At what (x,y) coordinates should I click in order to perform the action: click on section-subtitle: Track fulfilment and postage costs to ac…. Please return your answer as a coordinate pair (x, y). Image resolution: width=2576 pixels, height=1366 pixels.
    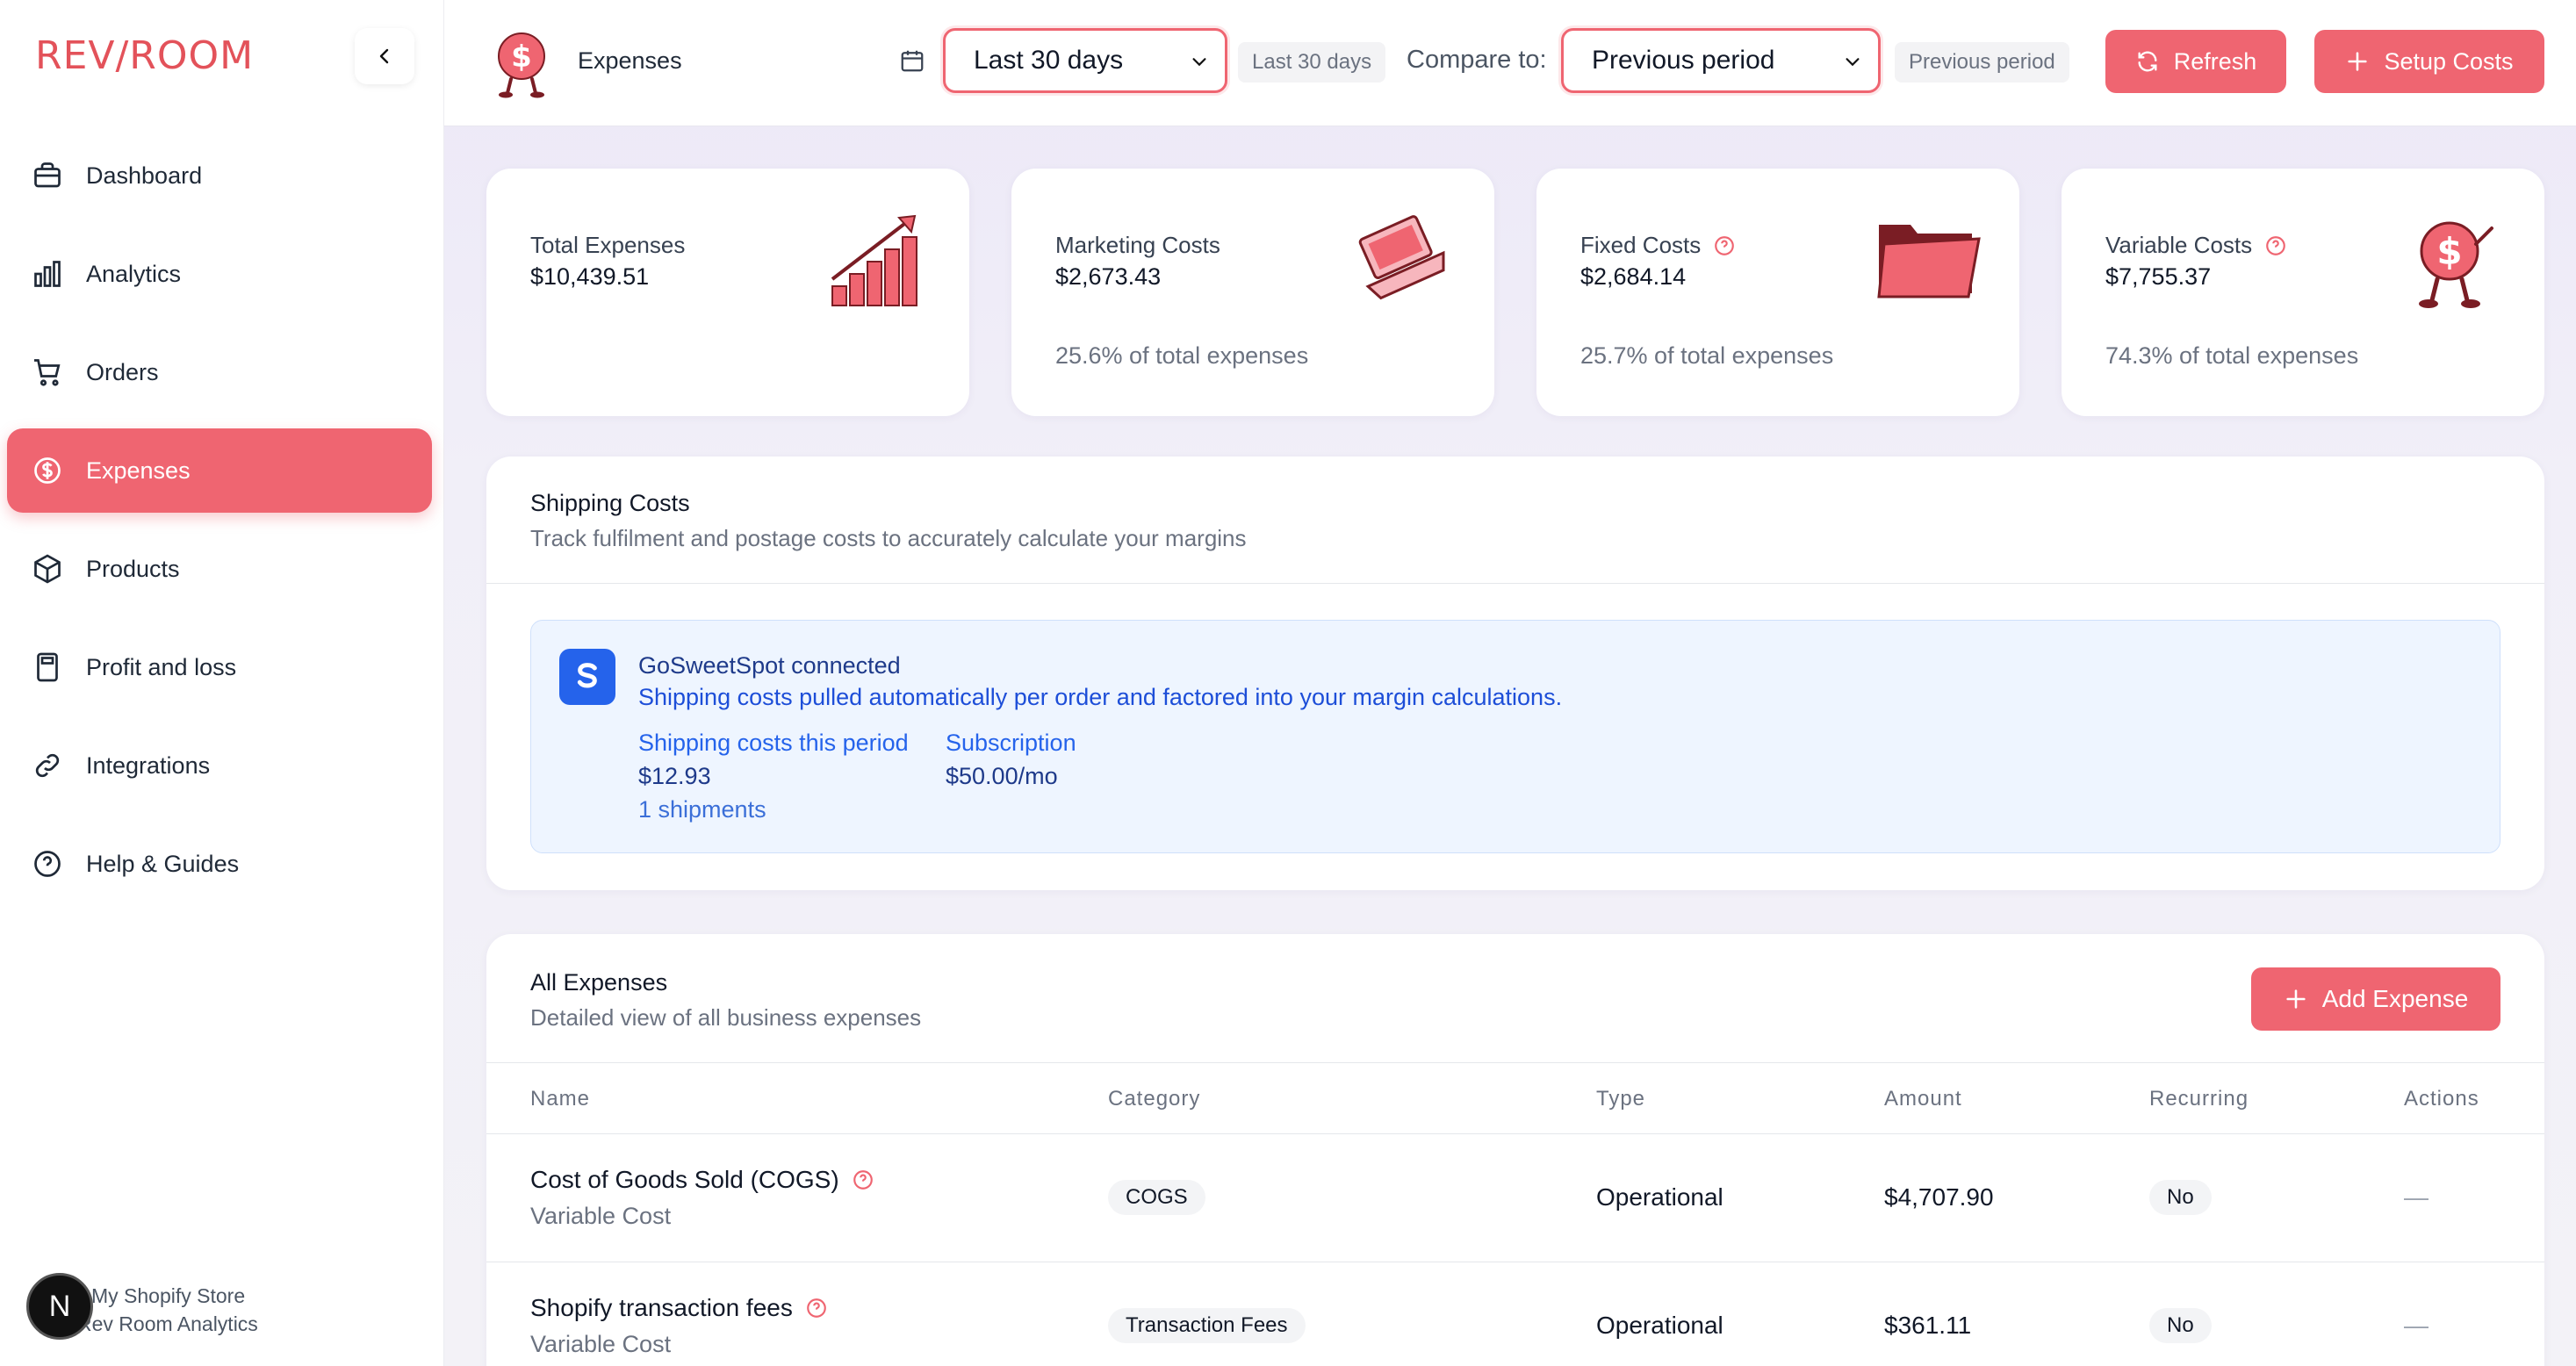
    Looking at the image, I should click on (888, 538).